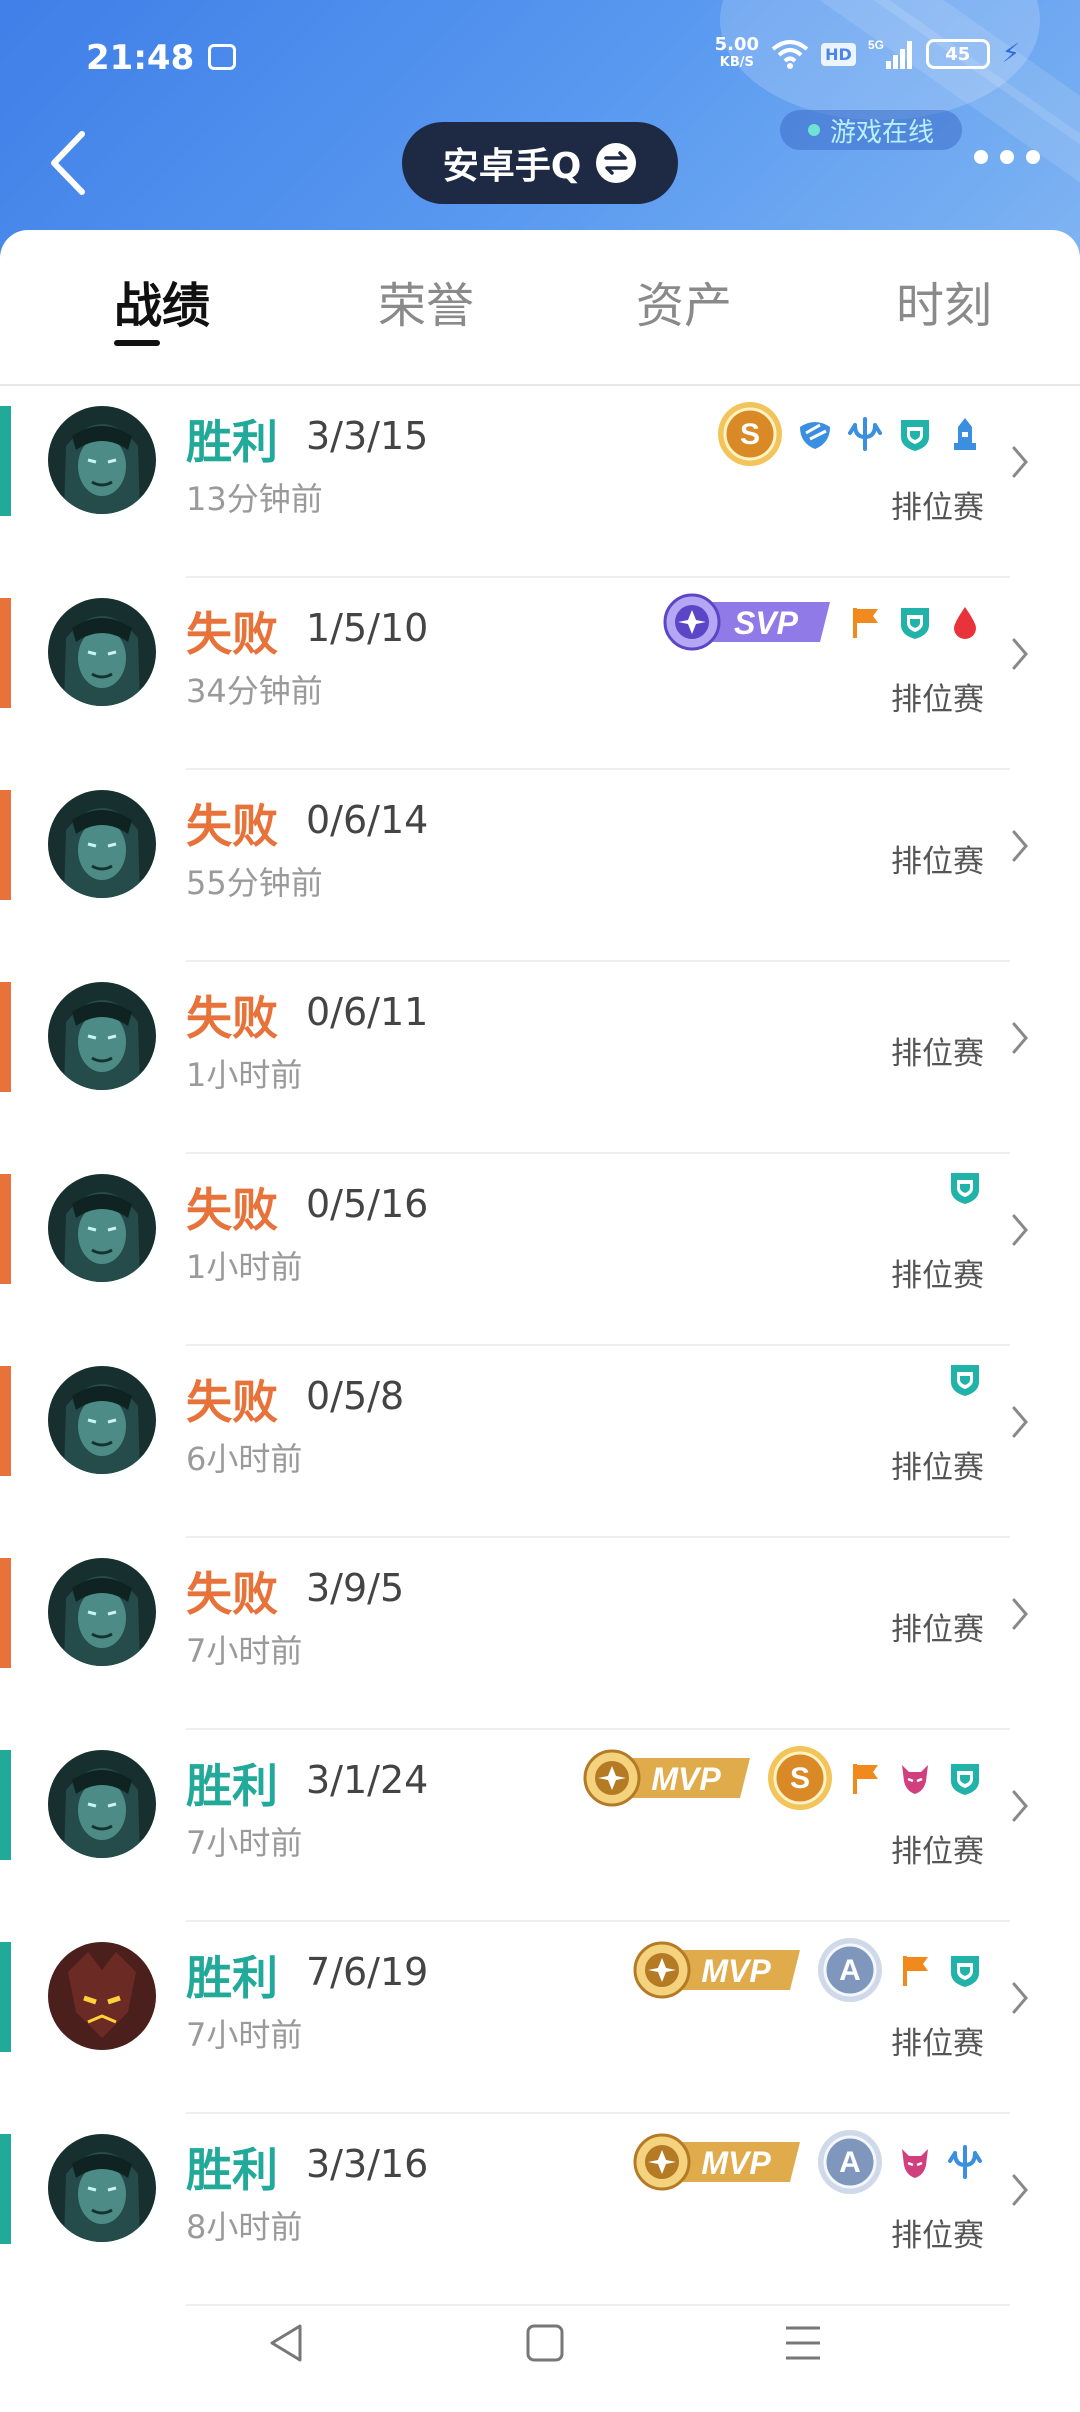 This screenshot has height=2412, width=1080. What do you see at coordinates (540, 1250) in the screenshot?
I see `match-row: 失败 0/5/16 1小时前 排位赛` at bounding box center [540, 1250].